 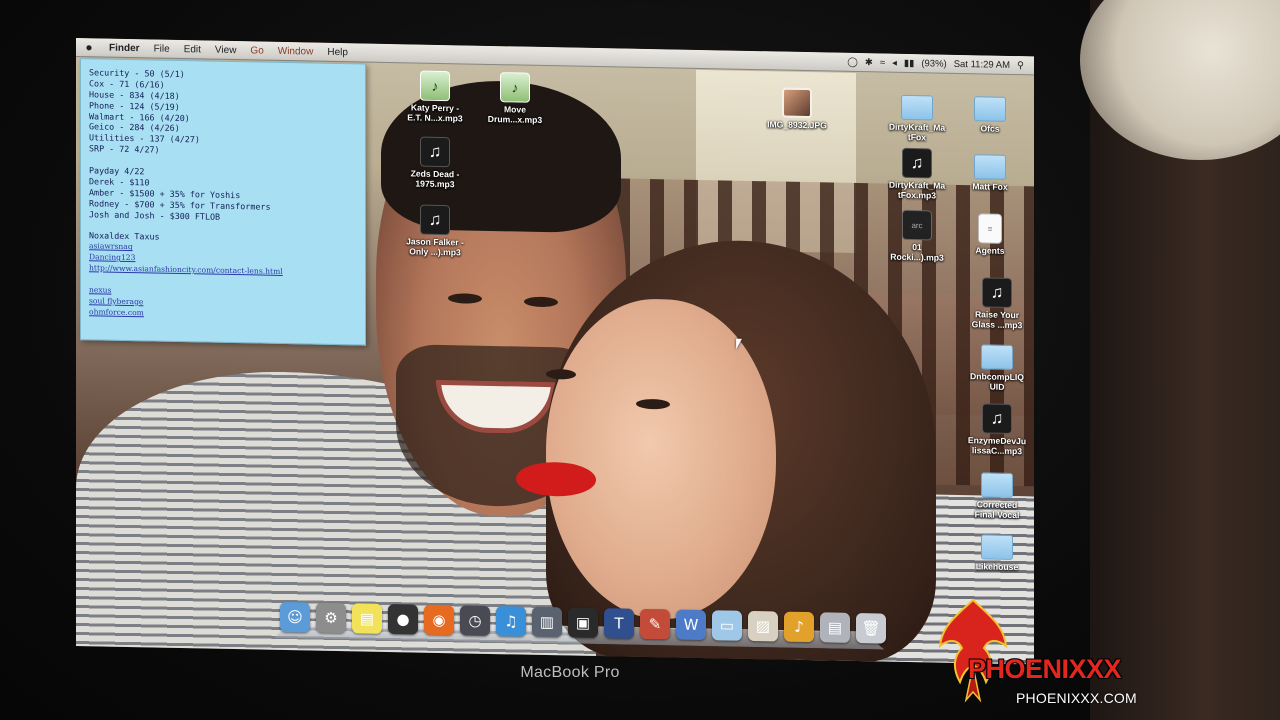 I want to click on album-art-icon: arc, so click(x=917, y=225).